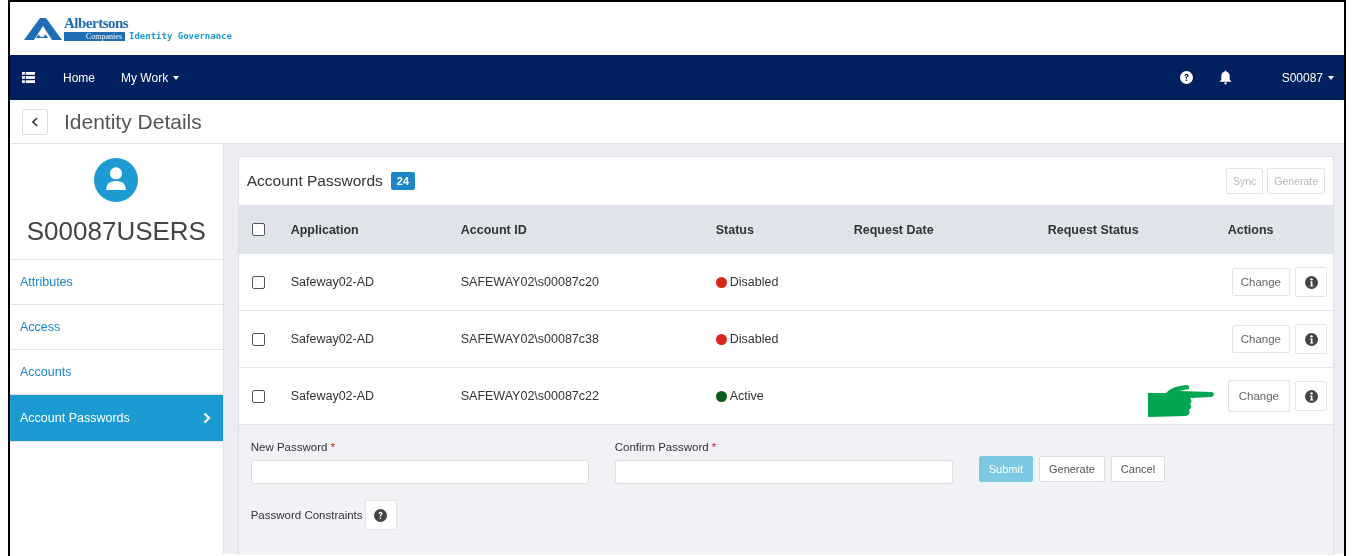 The image size is (1354, 556). I want to click on panel-title: Account Passwords, so click(314, 181).